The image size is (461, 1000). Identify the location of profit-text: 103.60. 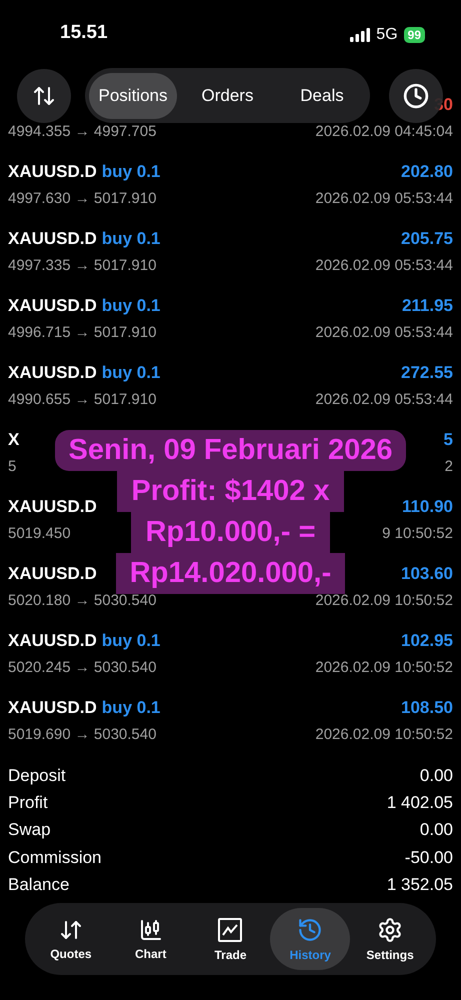
(427, 574).